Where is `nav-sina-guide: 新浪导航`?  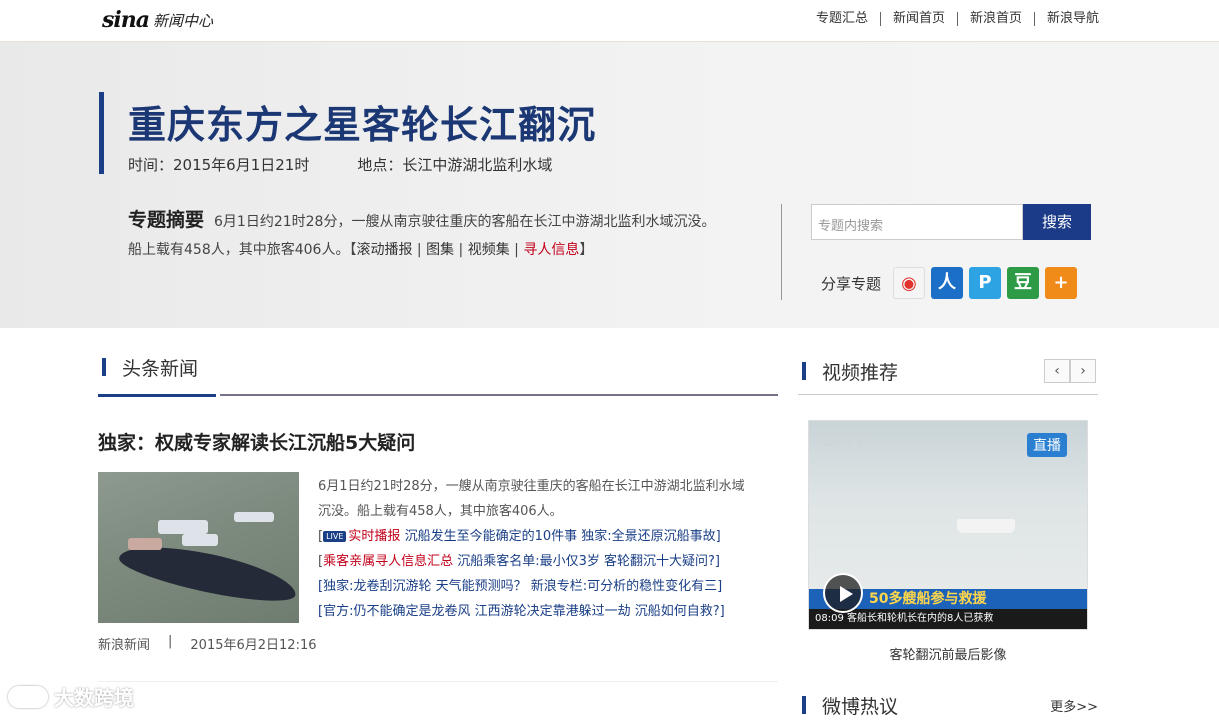 nav-sina-guide: 新浪导航 is located at coordinates (1066, 19).